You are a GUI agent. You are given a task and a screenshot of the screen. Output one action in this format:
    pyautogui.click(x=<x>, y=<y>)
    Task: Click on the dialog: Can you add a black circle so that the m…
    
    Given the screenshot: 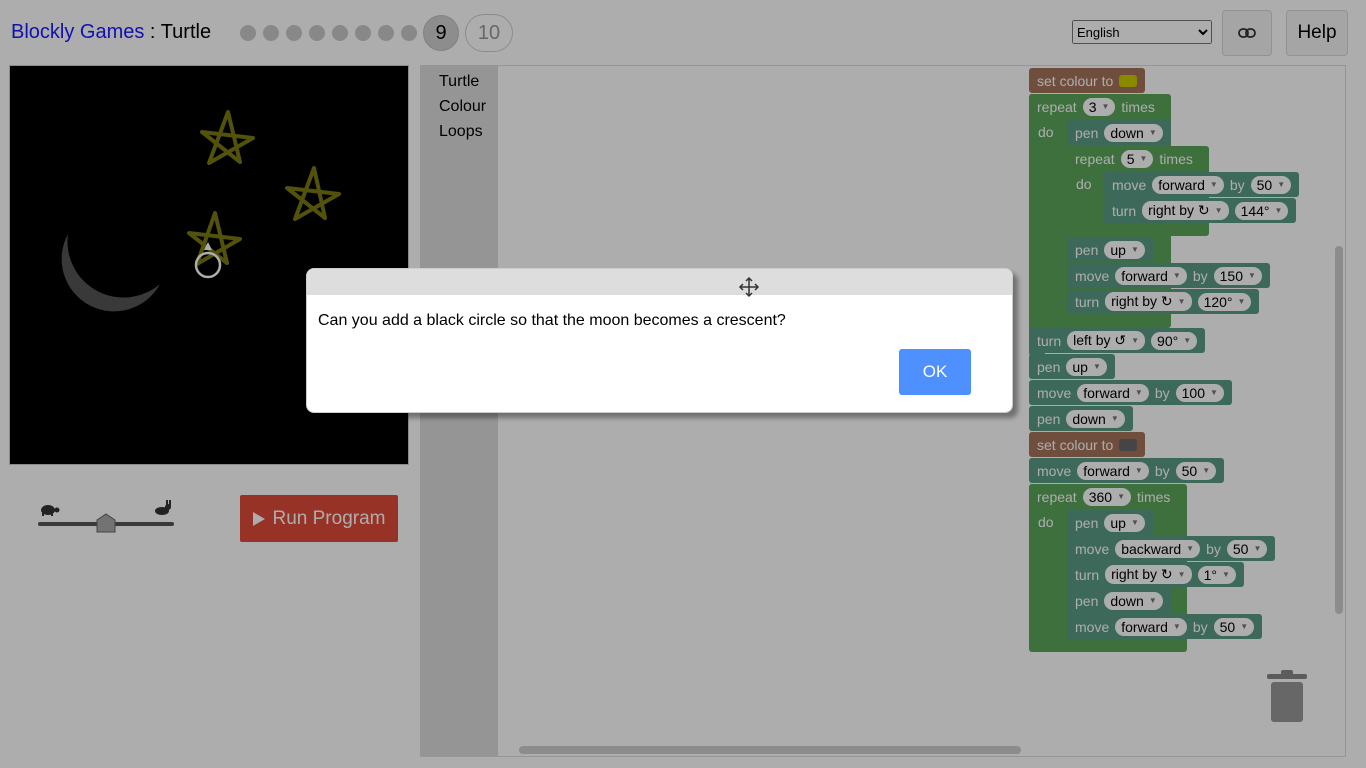 What is the action you would take?
    pyautogui.click(x=659, y=340)
    